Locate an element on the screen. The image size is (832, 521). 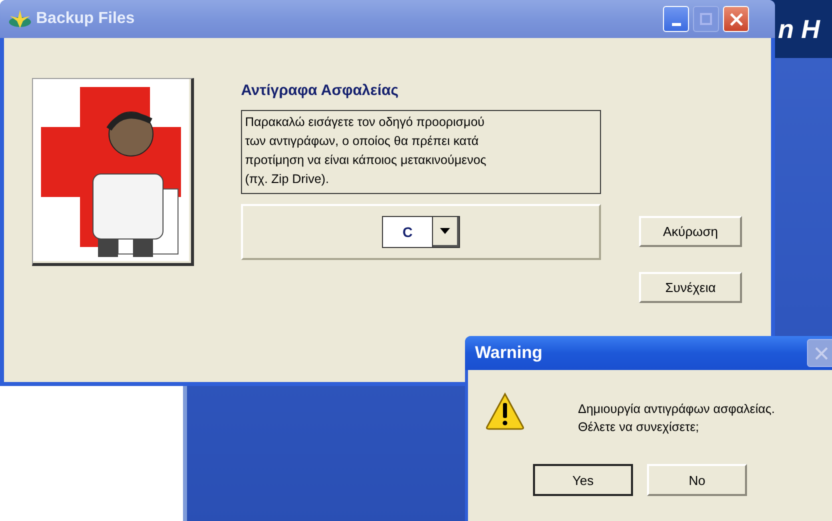
dialog-button: Συνέχεια is located at coordinates (690, 287).